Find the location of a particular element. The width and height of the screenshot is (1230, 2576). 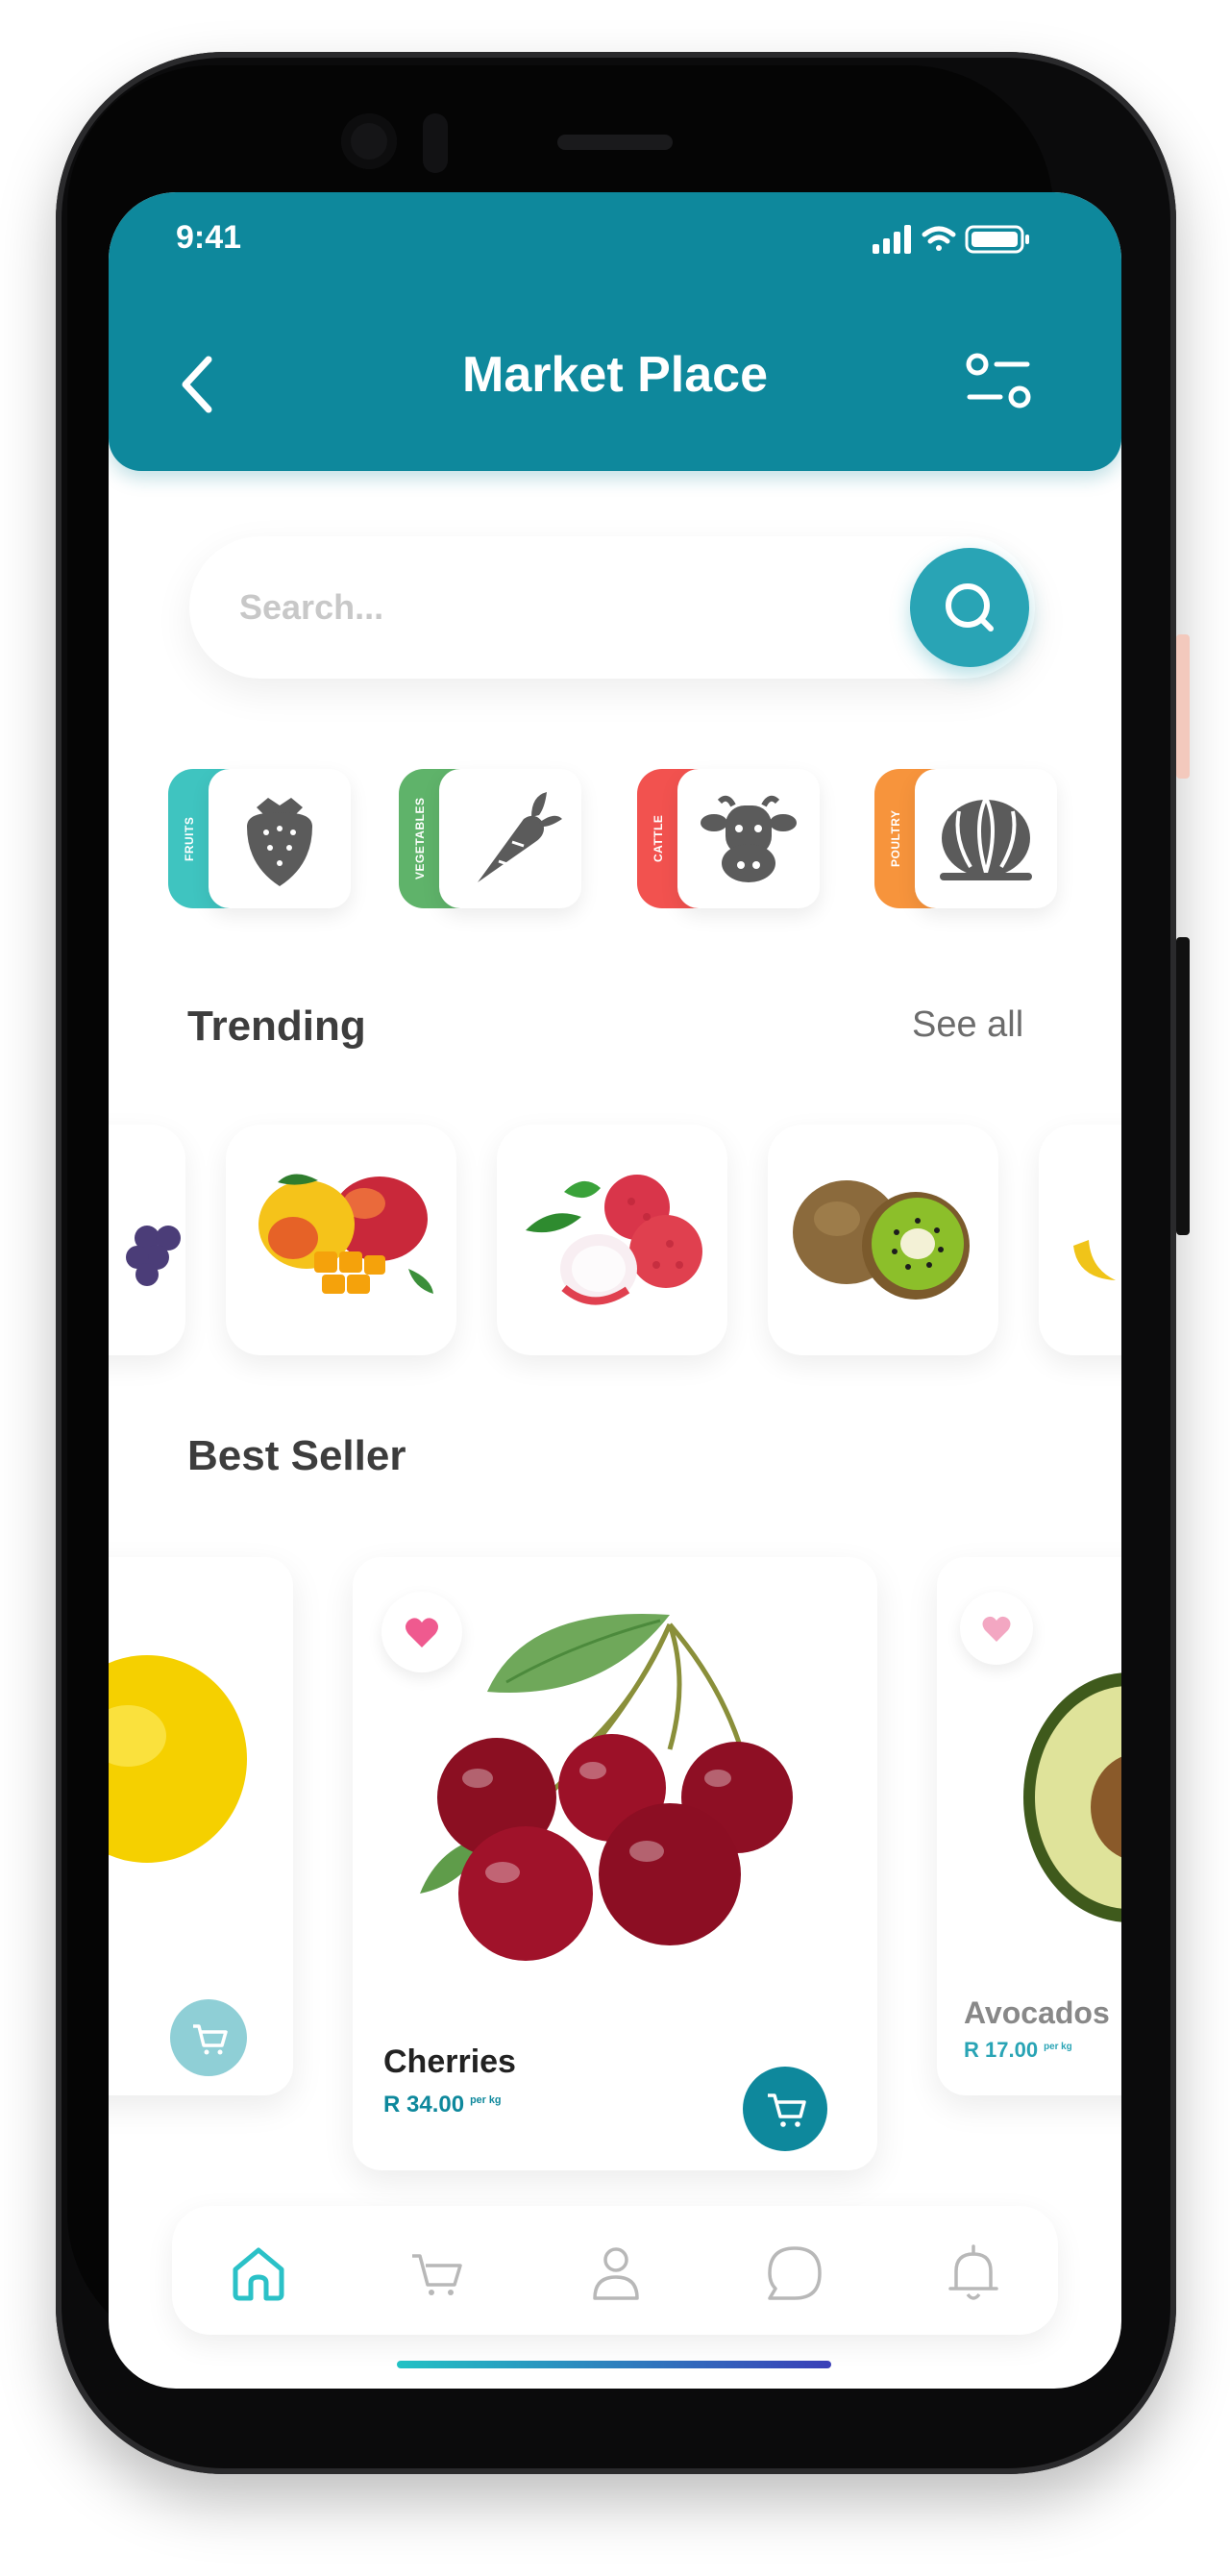

price-value: R 17.00 is located at coordinates (1001, 2050).